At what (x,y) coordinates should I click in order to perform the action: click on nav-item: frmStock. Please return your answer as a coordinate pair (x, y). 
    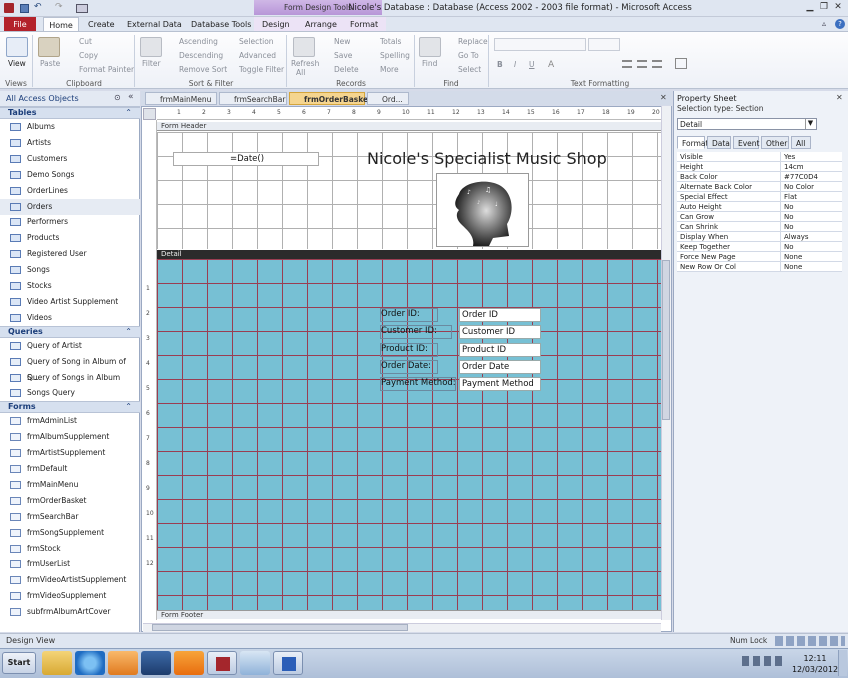
    Looking at the image, I should click on (70, 549).